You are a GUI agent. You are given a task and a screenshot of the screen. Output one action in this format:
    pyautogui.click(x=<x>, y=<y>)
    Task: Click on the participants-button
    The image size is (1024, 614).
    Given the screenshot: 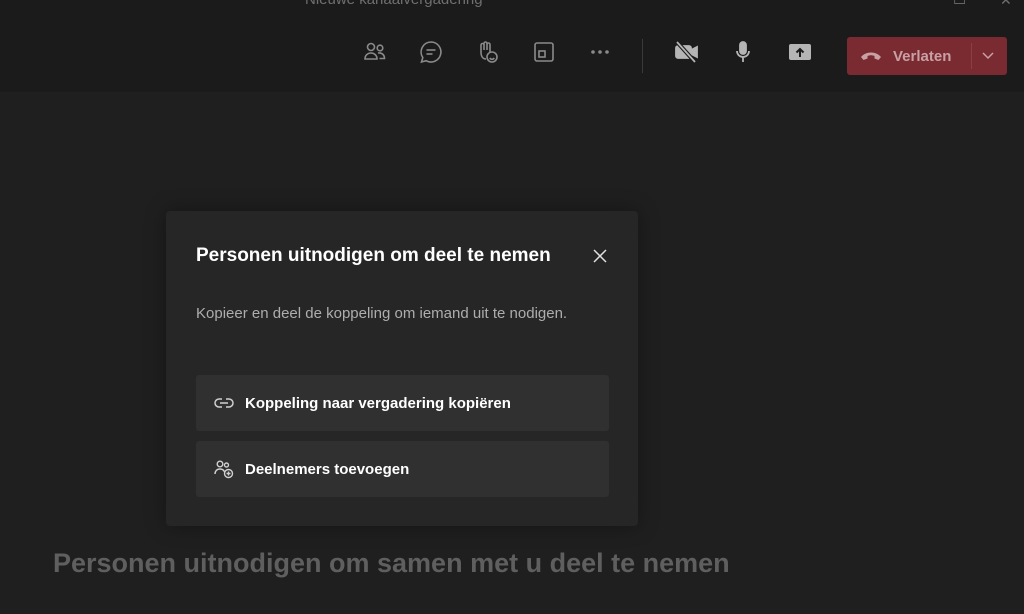 What is the action you would take?
    pyautogui.click(x=375, y=52)
    